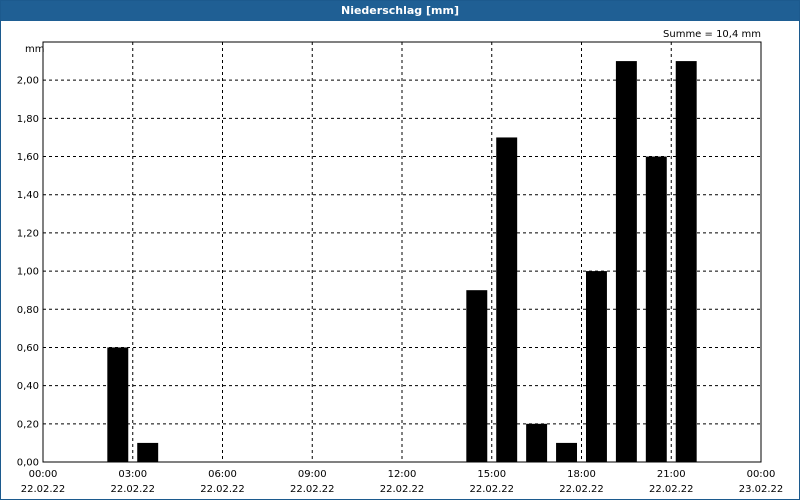  I want to click on y-tick-label: 1,20, so click(28, 233).